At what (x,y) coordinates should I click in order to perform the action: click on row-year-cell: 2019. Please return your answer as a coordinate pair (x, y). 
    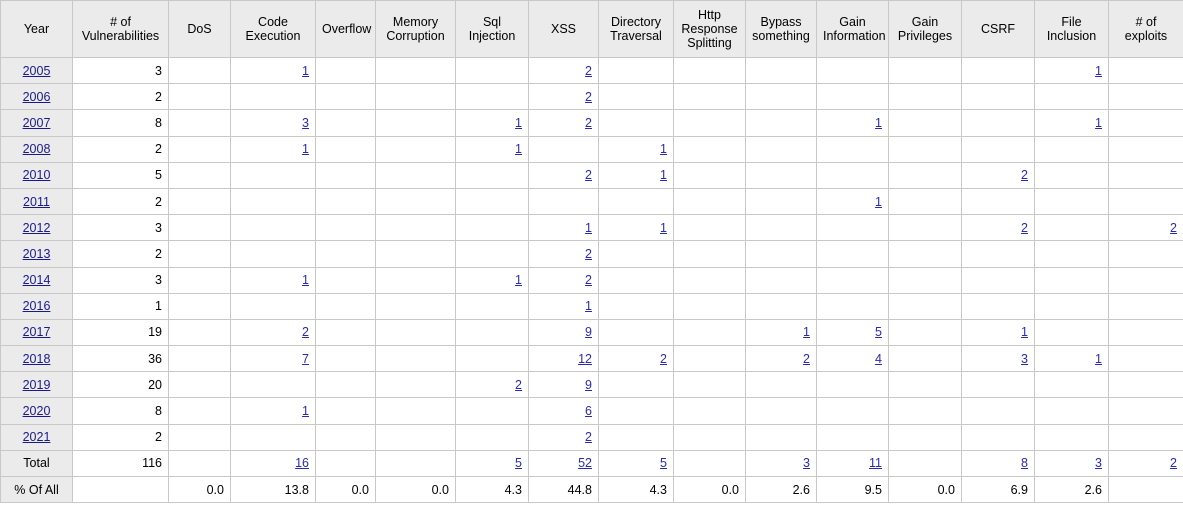
    Looking at the image, I should click on (36, 385).